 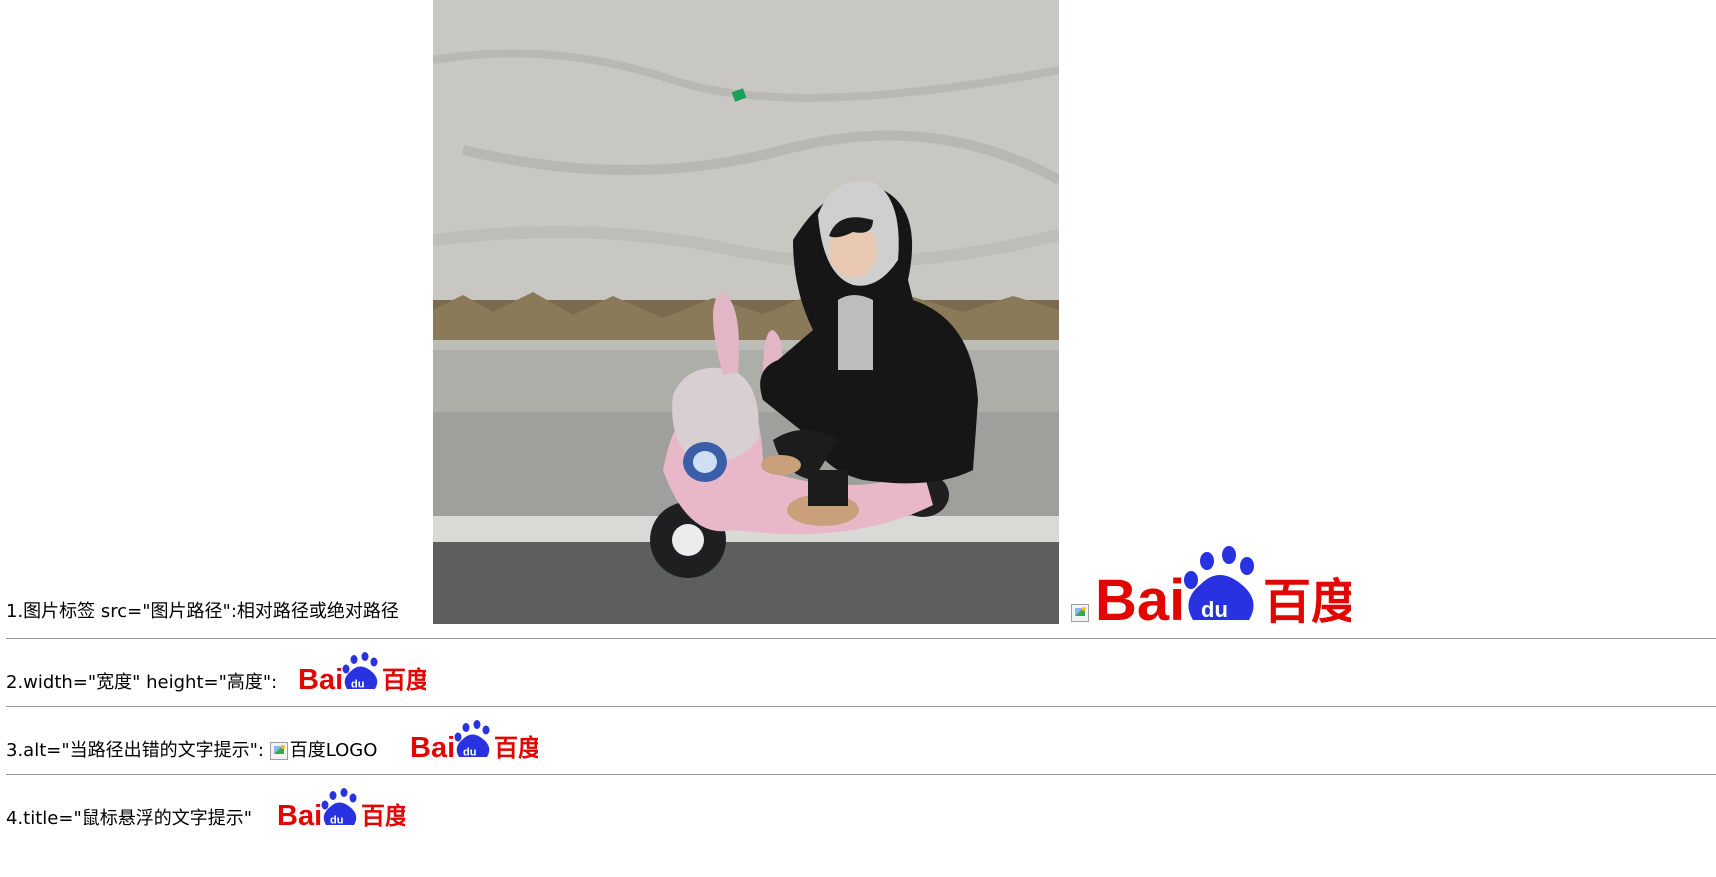 What do you see at coordinates (1223, 585) in the screenshot?
I see `baidu-logo: Bai 百度 du` at bounding box center [1223, 585].